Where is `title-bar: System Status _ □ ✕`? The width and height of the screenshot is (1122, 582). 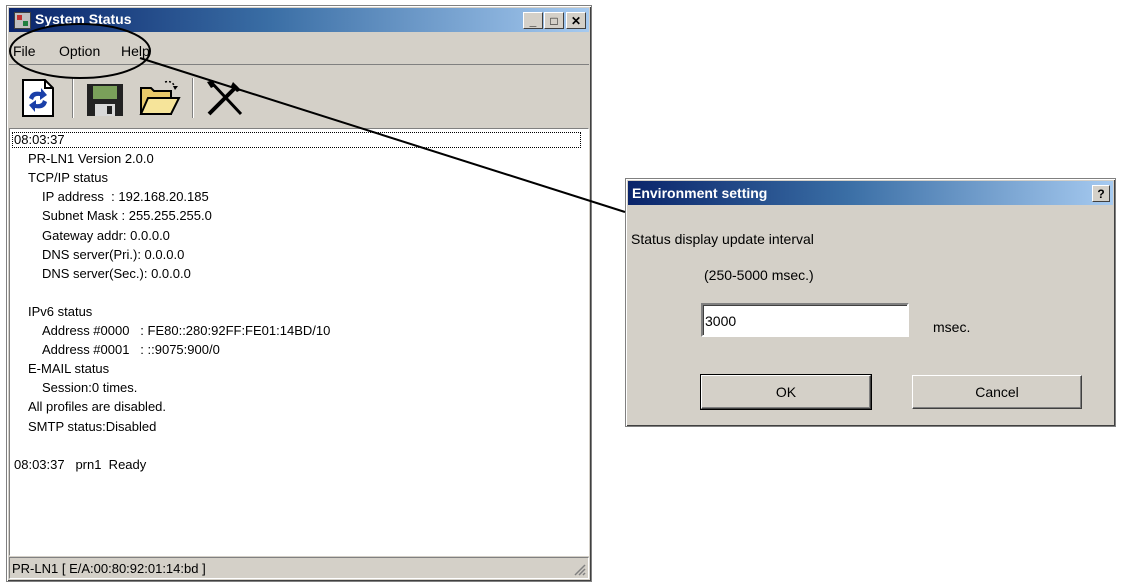 title-bar: System Status _ □ ✕ is located at coordinates (299, 20).